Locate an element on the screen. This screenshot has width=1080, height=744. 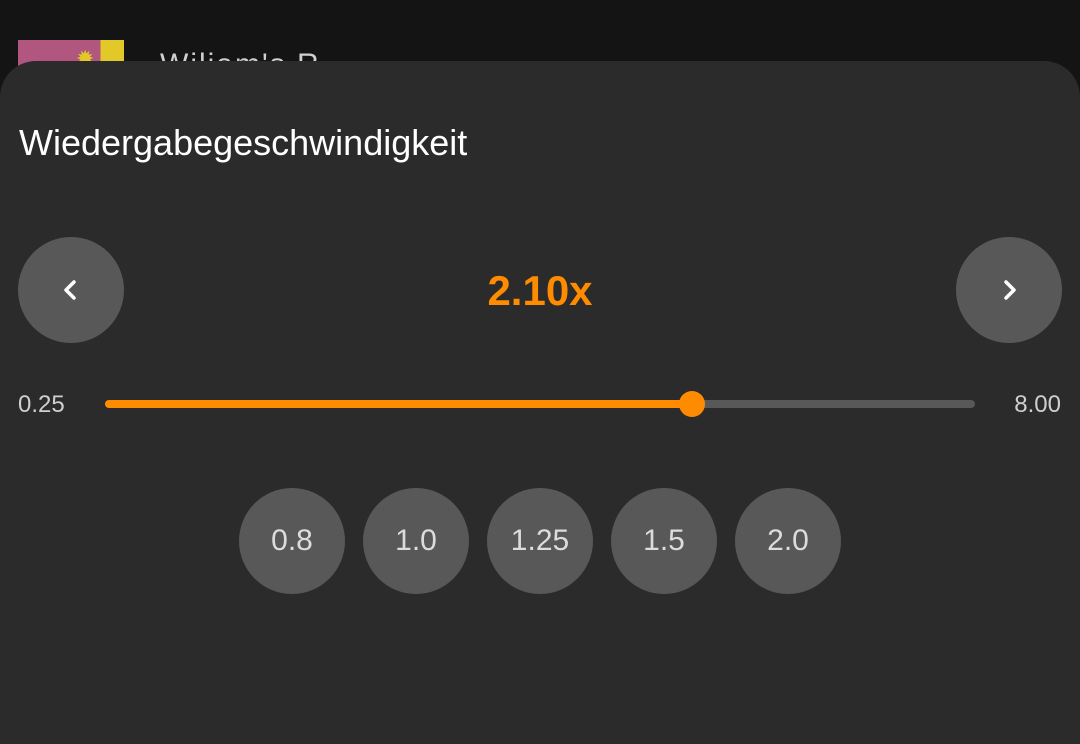
preset-button-1-25: 1.25 is located at coordinates (540, 541).